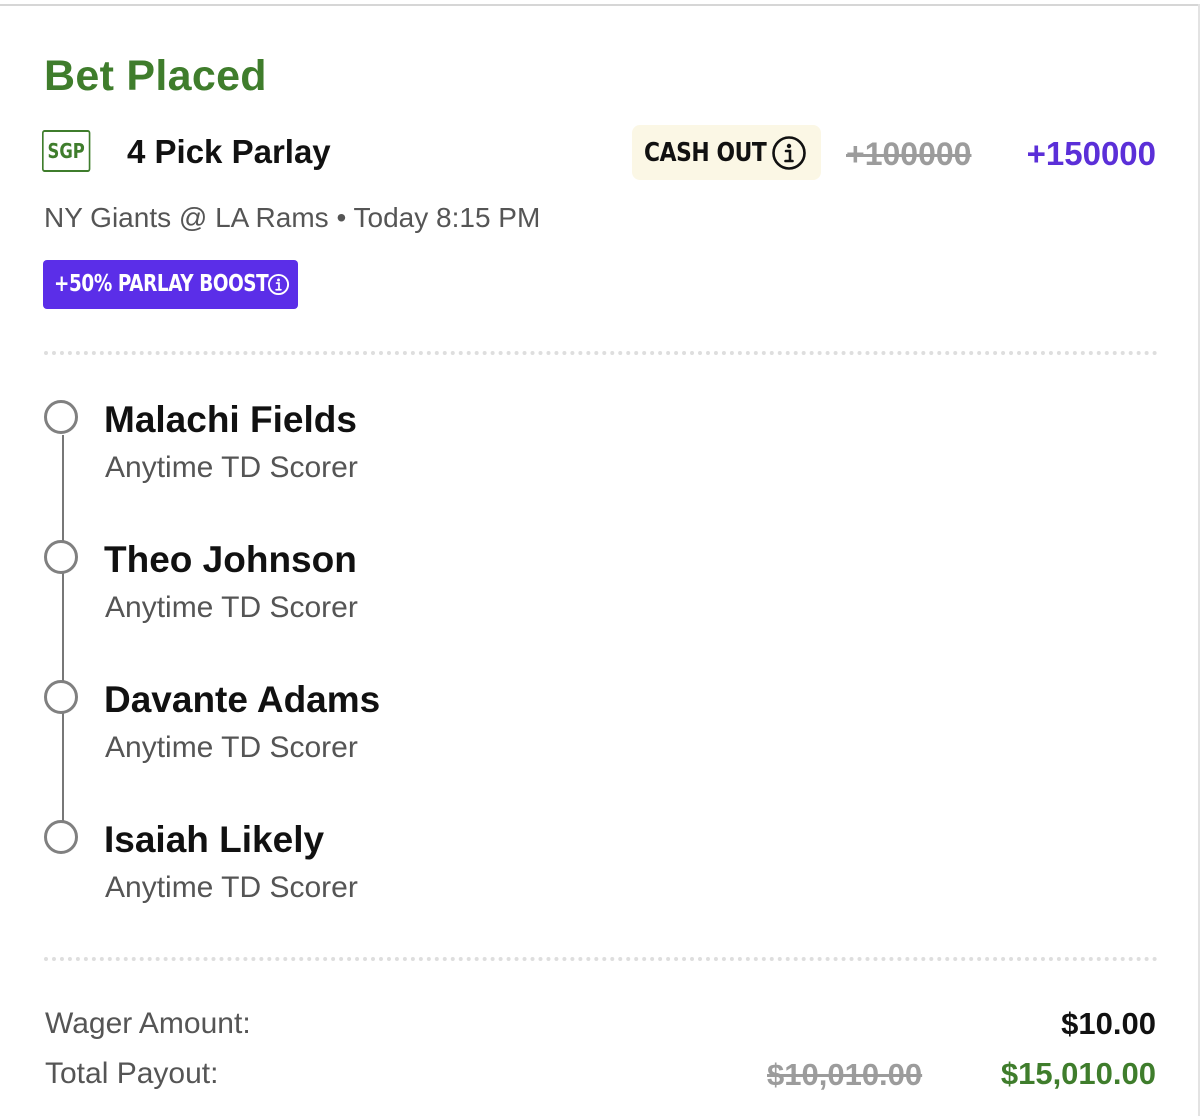  I want to click on leg-player-name: Davante Adams, so click(242, 699).